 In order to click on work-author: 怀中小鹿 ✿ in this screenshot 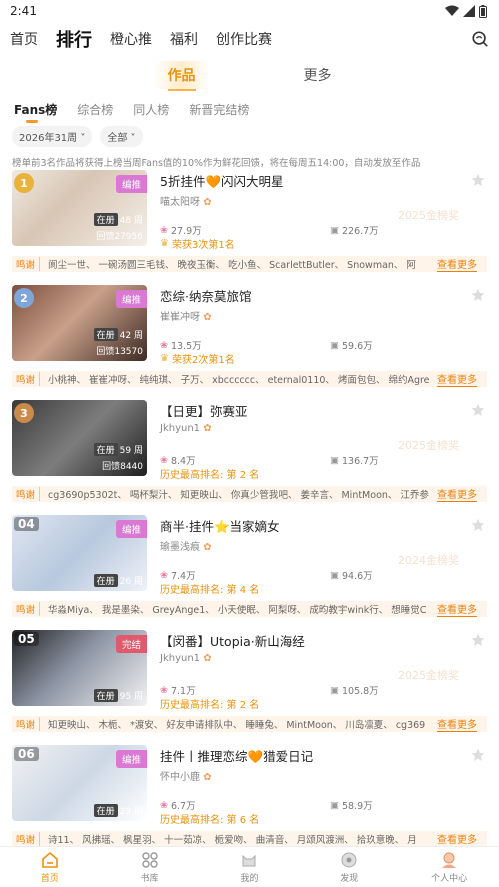, I will do `click(186, 775)`.